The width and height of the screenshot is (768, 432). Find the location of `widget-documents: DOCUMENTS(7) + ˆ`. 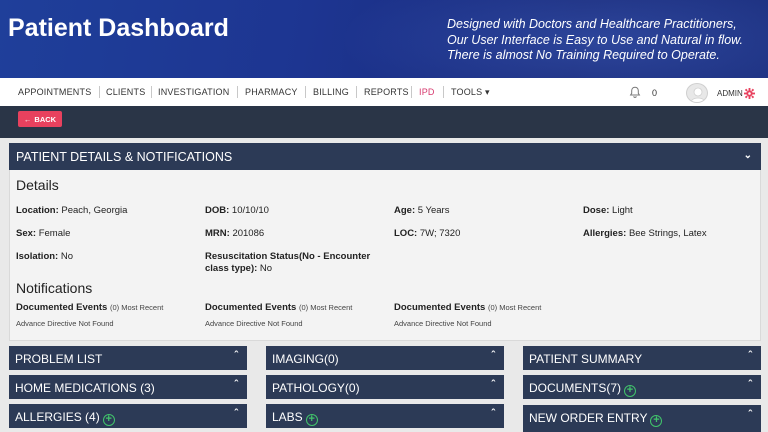

widget-documents: DOCUMENTS(7) + ˆ is located at coordinates (642, 387).